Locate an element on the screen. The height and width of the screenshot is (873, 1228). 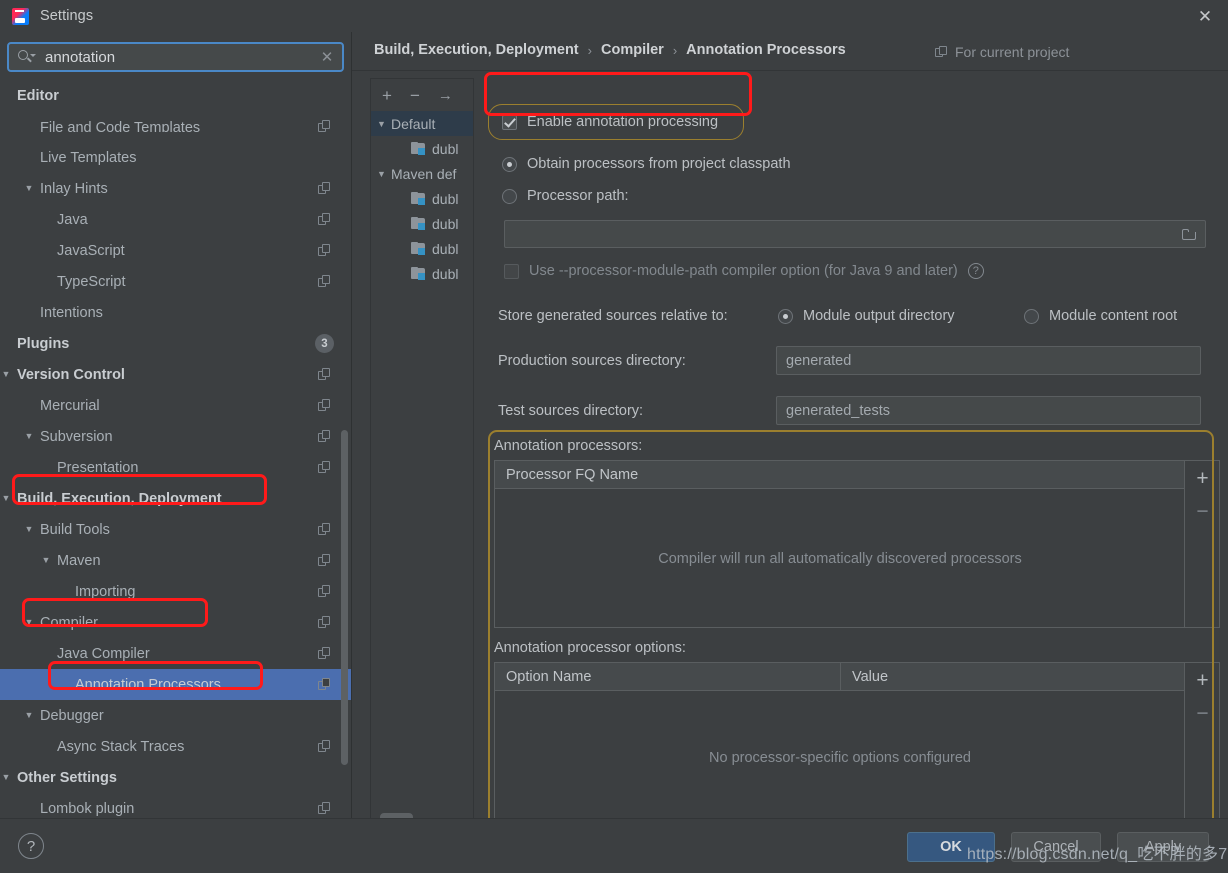
obtain-from-classpath-radio is located at coordinates (509, 164).